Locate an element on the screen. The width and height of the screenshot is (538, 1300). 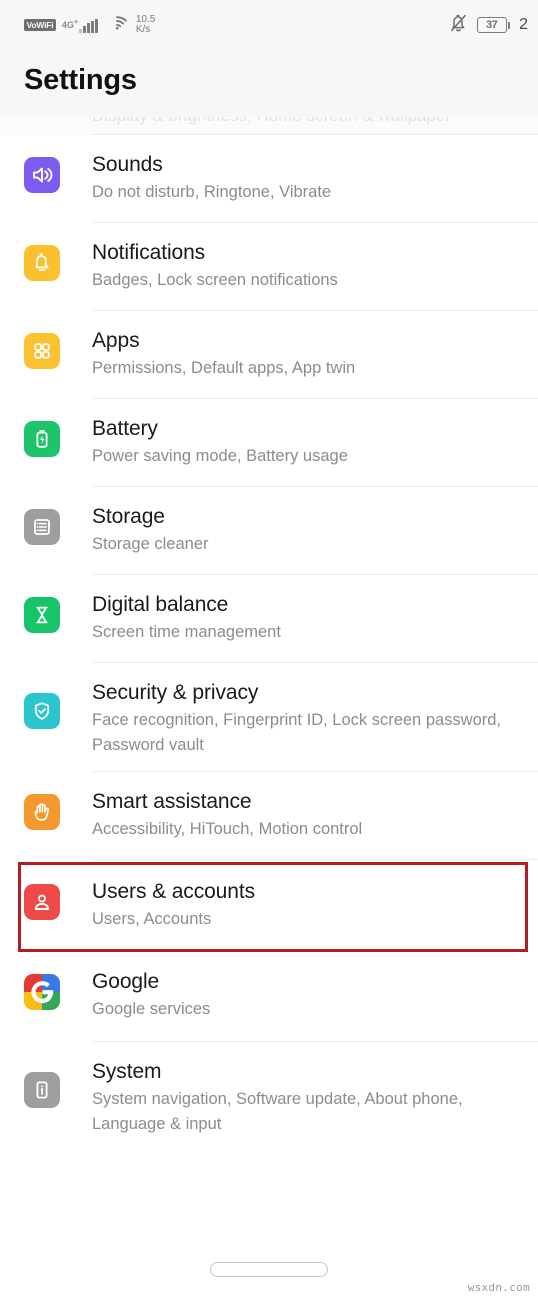
row-body: Digital balance Screen time management is located at coordinates (305, 617).